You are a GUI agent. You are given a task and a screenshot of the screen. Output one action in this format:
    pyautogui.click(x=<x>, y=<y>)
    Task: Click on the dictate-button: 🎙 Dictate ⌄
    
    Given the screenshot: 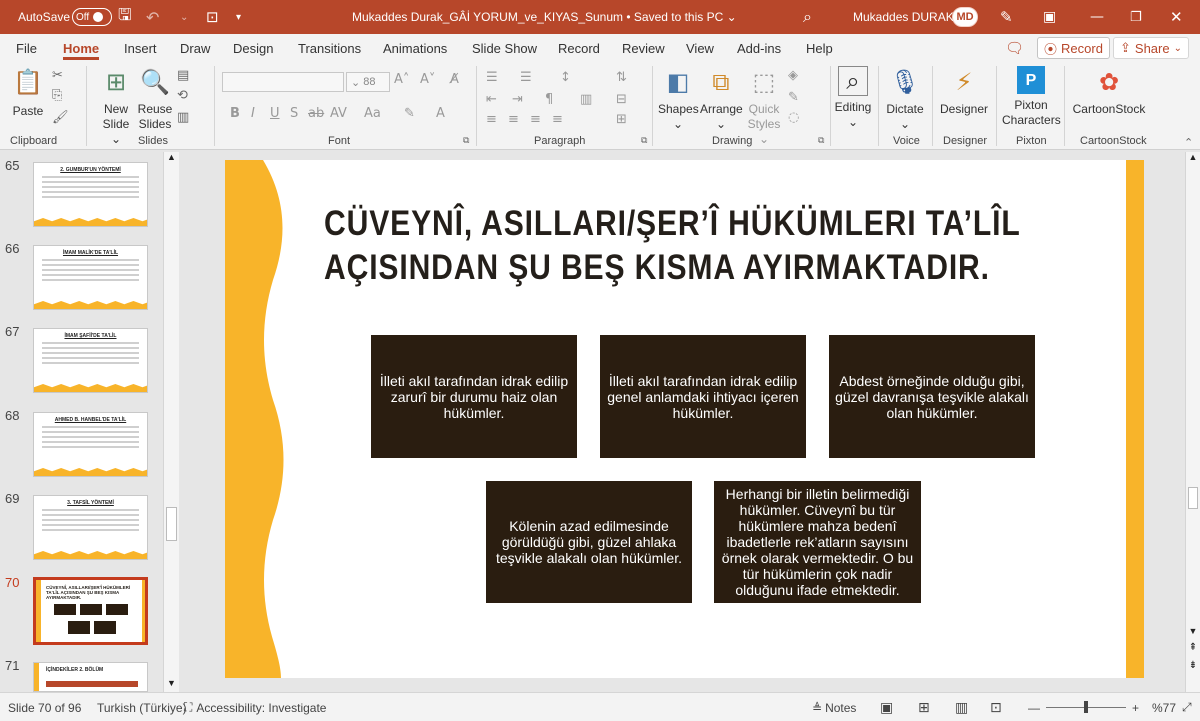 What is the action you would take?
    pyautogui.click(x=905, y=99)
    